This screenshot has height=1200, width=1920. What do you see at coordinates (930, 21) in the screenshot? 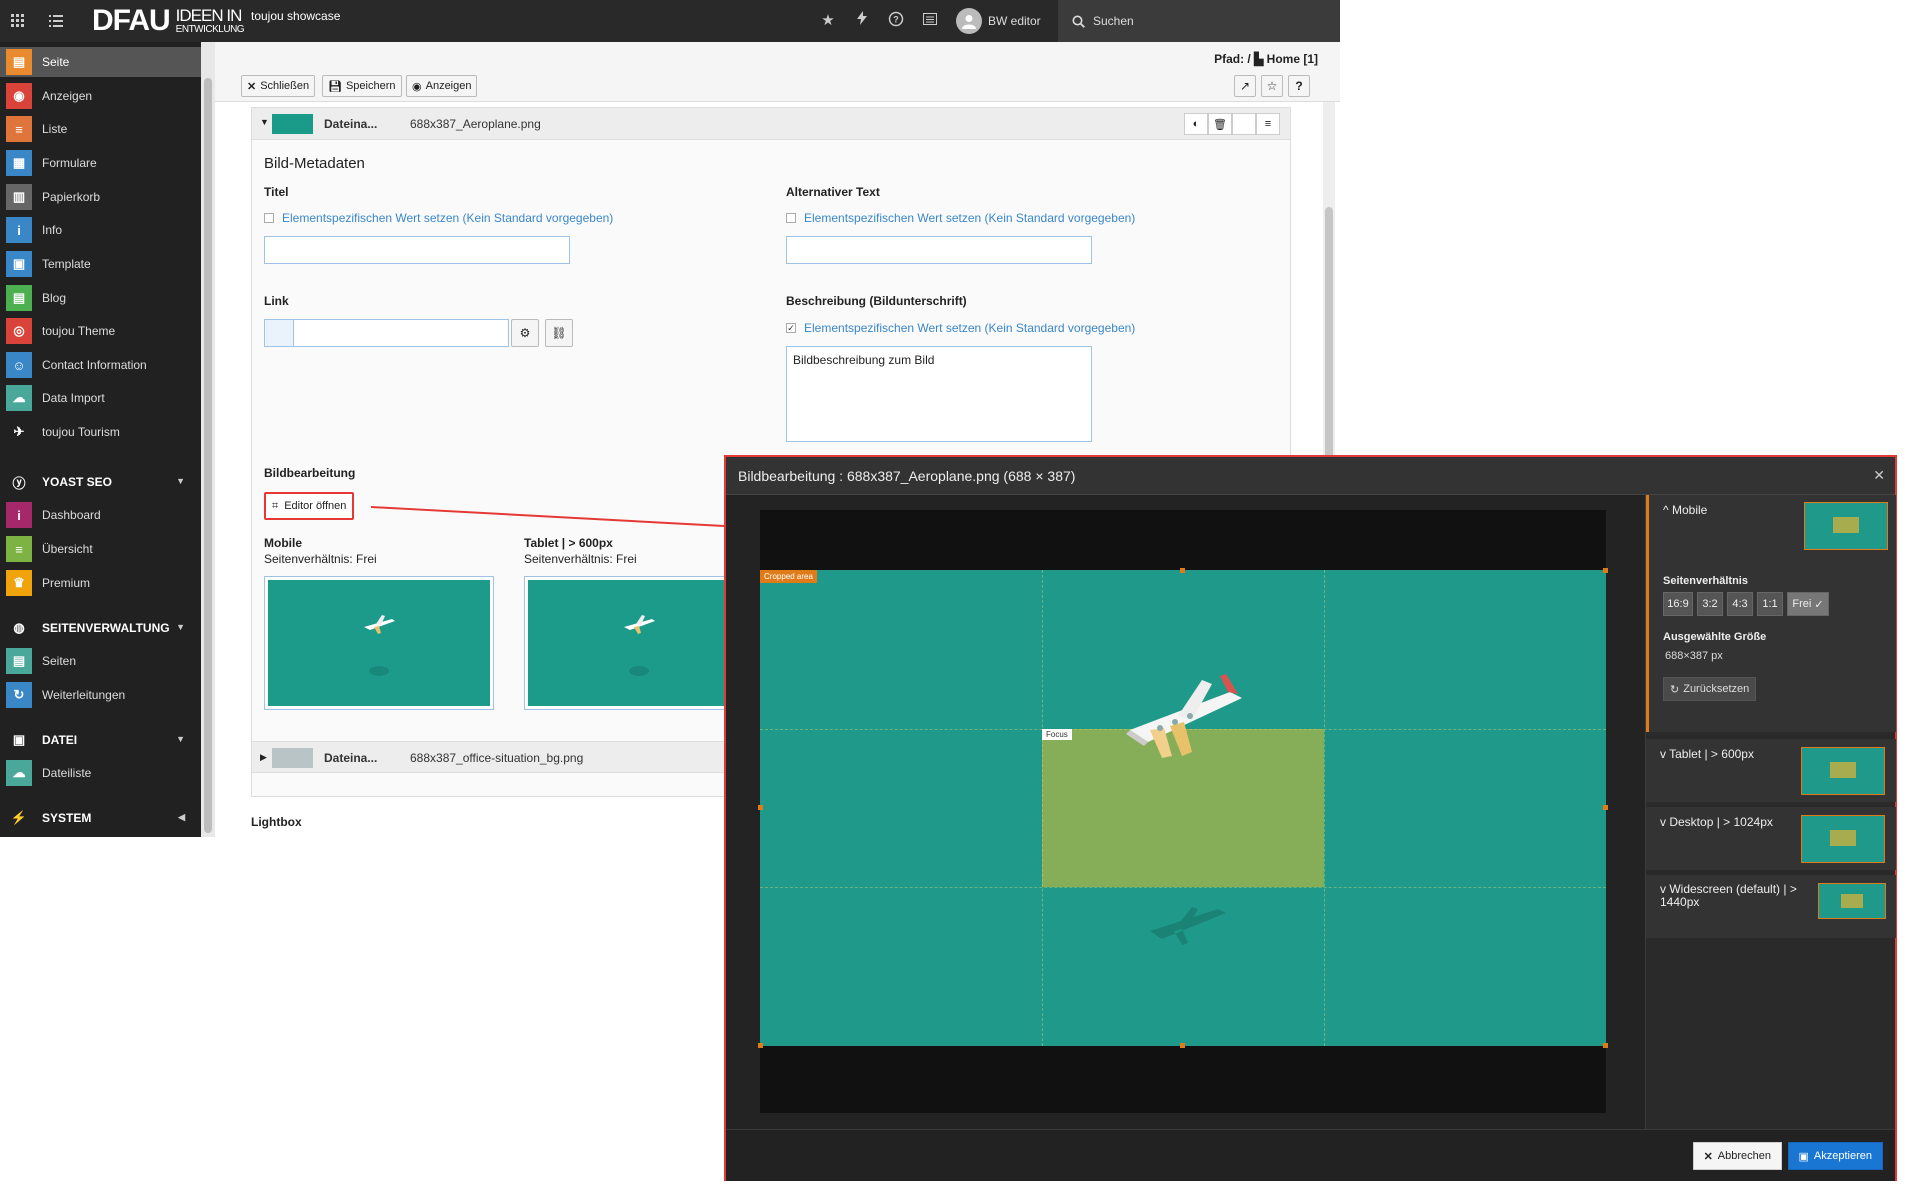
I see `system-info-icon` at bounding box center [930, 21].